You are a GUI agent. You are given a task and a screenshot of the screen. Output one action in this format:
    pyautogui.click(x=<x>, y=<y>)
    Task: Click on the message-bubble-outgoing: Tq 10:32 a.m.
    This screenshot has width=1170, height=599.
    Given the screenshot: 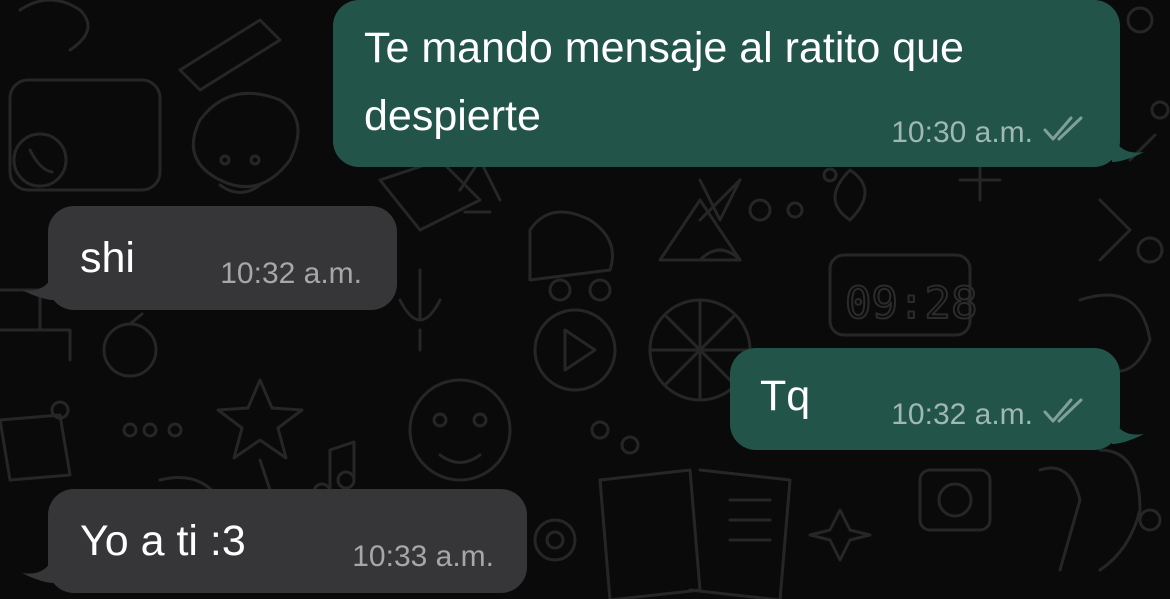 What is the action you would take?
    pyautogui.click(x=925, y=399)
    